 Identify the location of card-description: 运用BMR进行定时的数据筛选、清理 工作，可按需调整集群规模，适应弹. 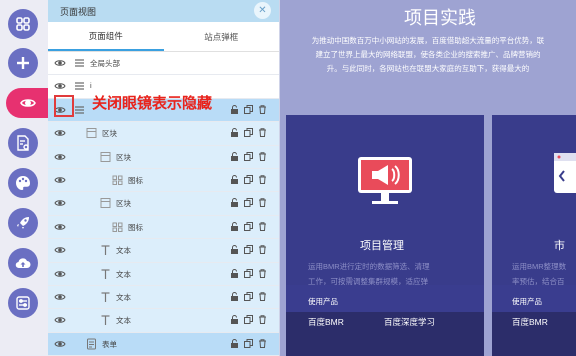
(369, 274).